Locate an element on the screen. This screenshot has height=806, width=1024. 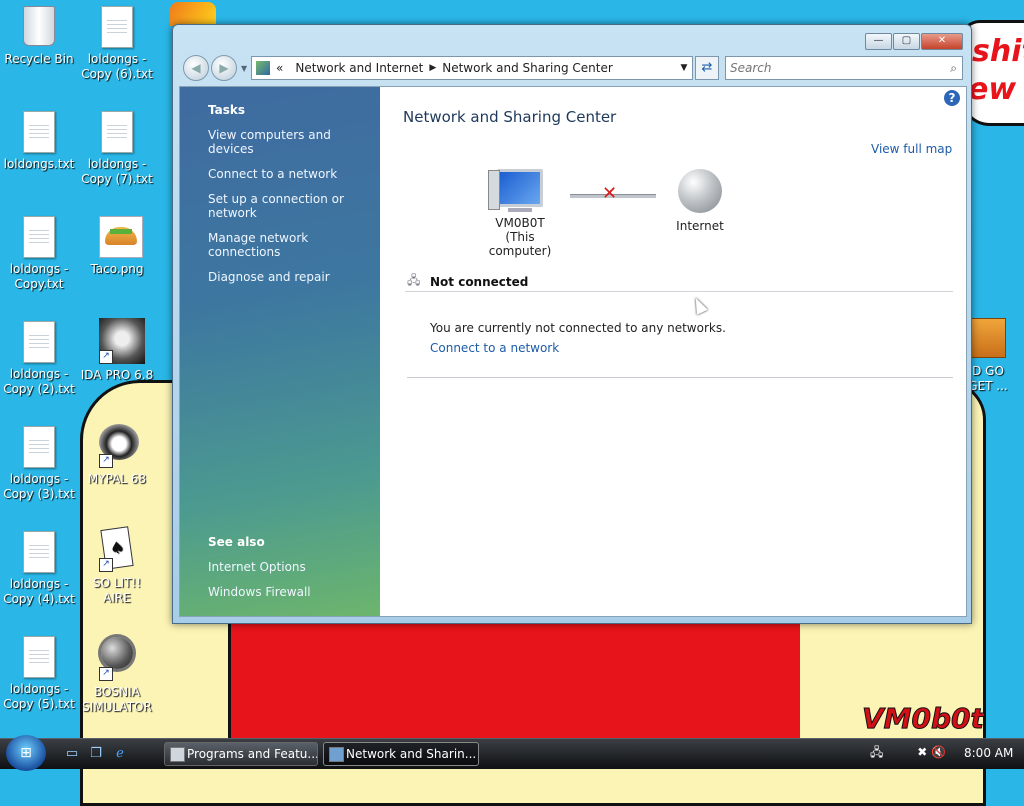
desktop-icon-file: loldongs - Copy.txt is located at coordinates (39, 254).